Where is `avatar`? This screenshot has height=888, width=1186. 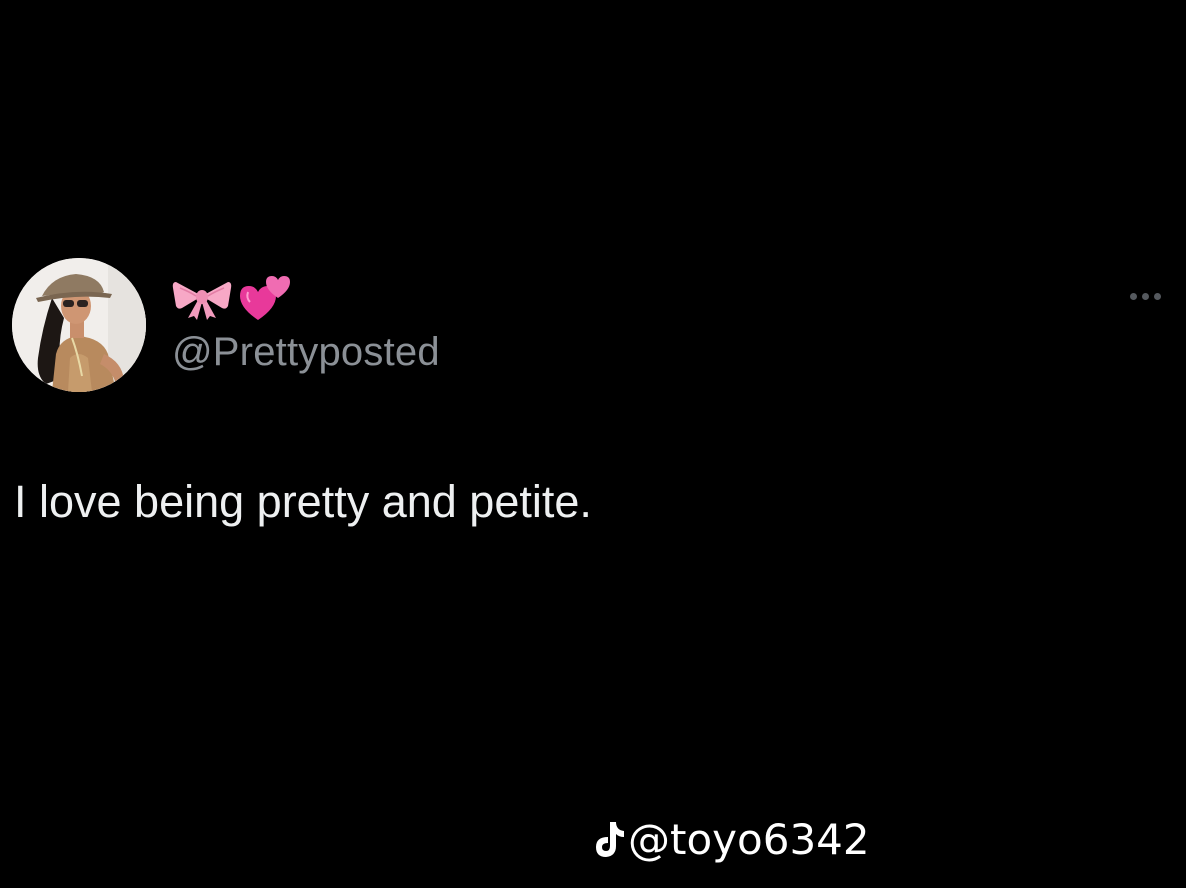
avatar is located at coordinates (79, 325).